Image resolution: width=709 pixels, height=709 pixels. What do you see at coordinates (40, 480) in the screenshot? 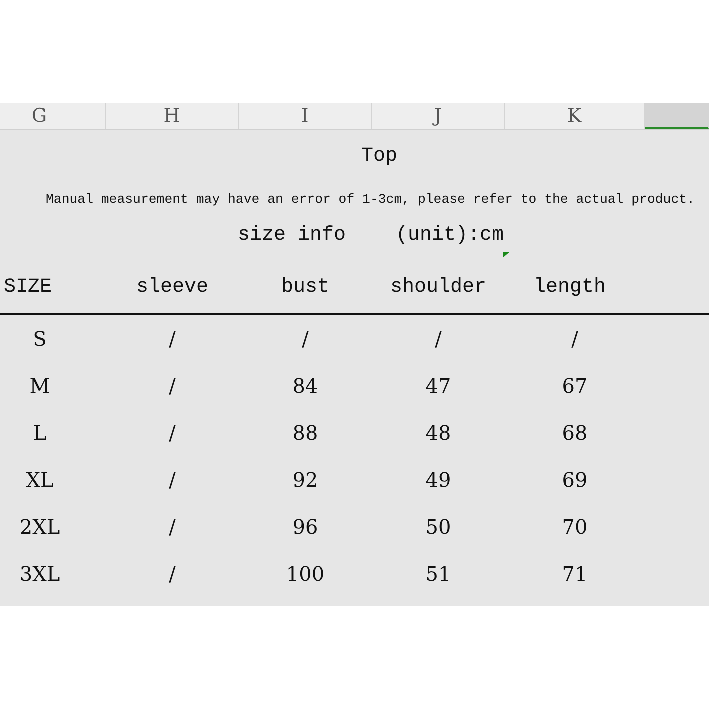
I see `table-cell-text: XL` at bounding box center [40, 480].